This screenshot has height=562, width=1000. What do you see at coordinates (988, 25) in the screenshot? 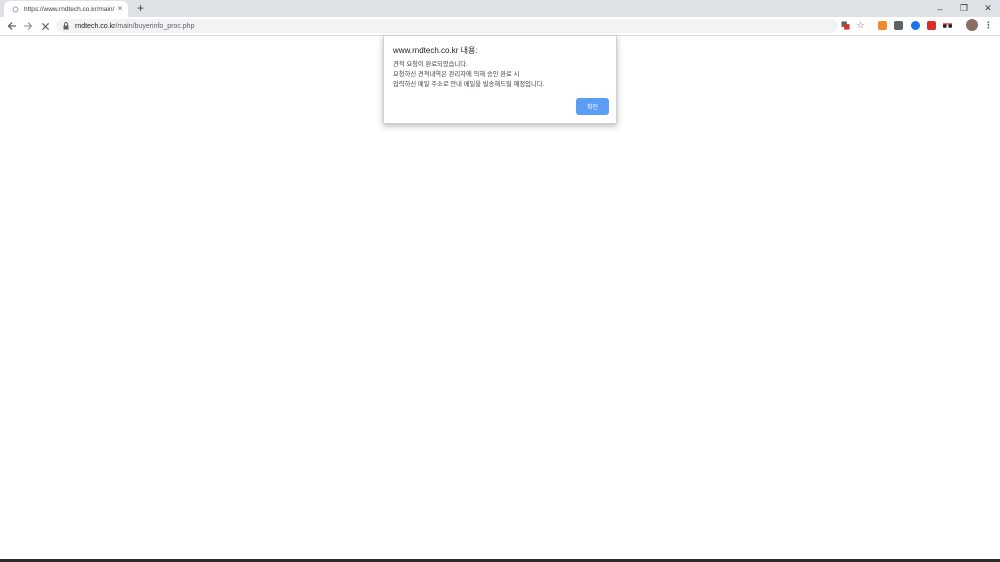
I see `menu-icon: ⋮` at bounding box center [988, 25].